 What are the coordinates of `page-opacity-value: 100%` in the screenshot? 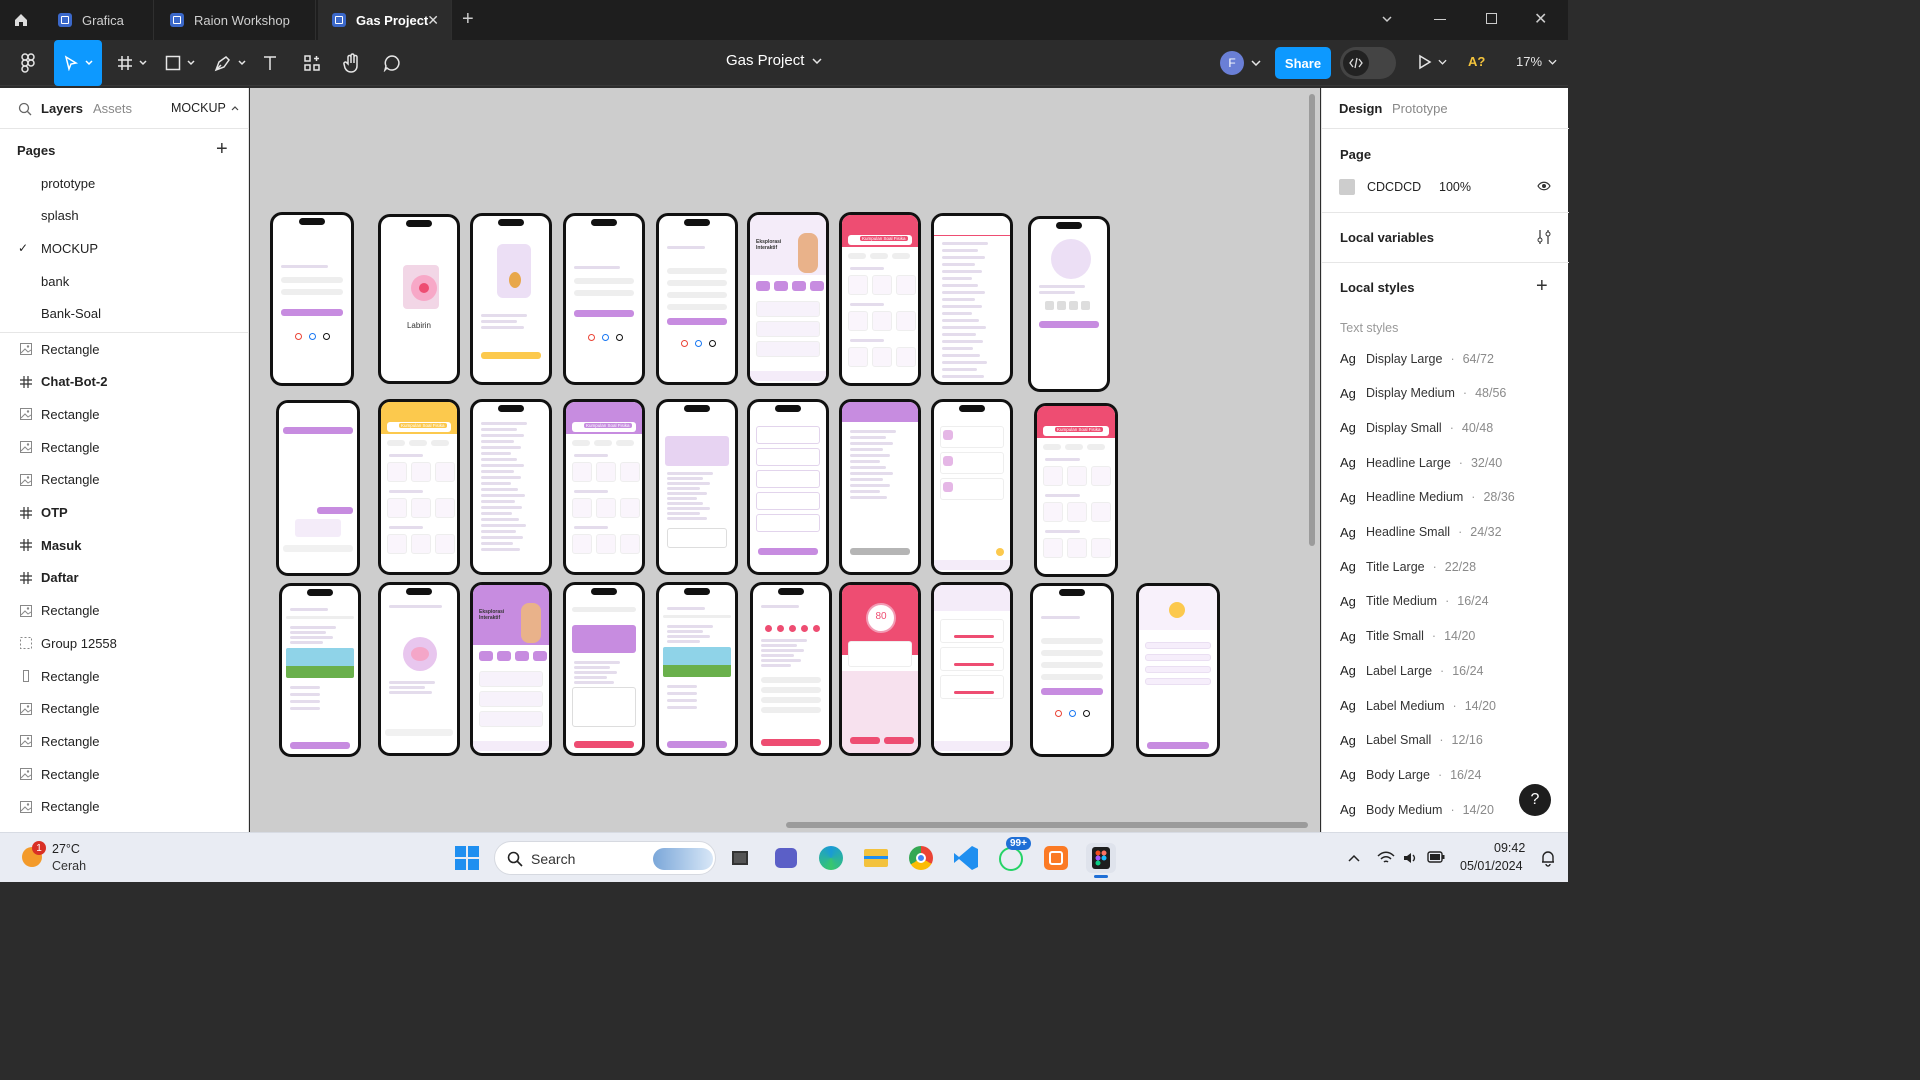 It's located at (1455, 187).